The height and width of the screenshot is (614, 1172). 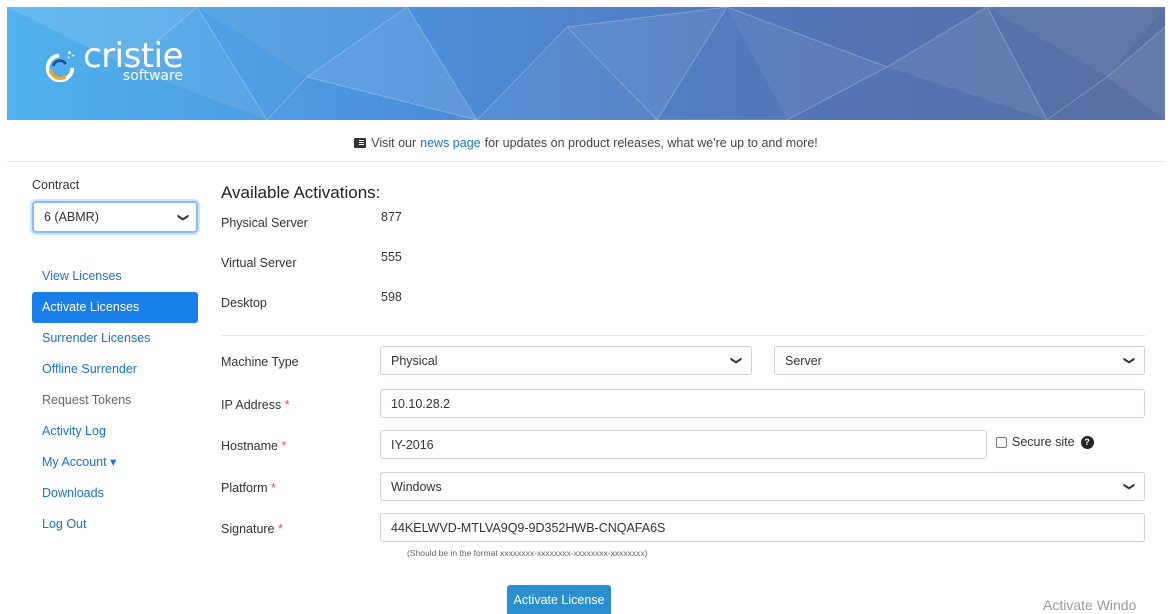 I want to click on activation-count: 598, so click(x=391, y=297).